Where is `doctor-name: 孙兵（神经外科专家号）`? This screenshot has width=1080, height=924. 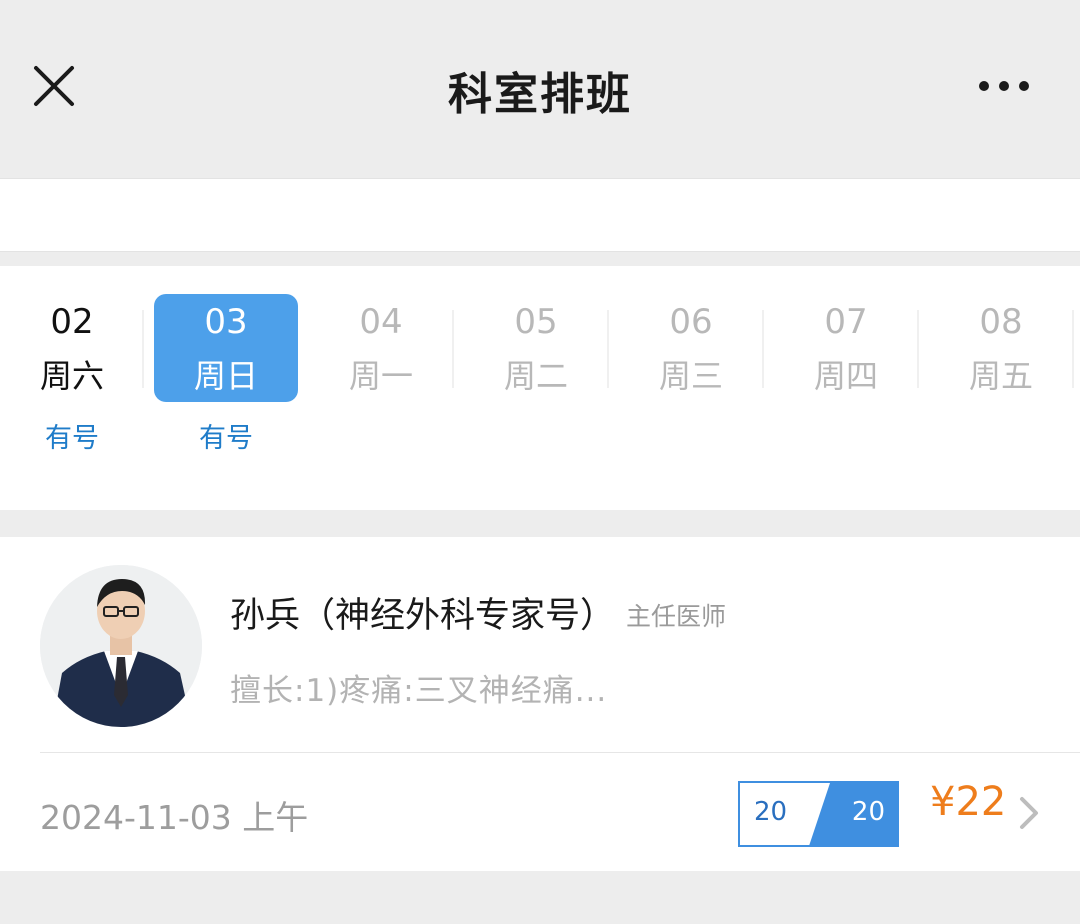 doctor-name: 孙兵（神经外科专家号） is located at coordinates (423, 616).